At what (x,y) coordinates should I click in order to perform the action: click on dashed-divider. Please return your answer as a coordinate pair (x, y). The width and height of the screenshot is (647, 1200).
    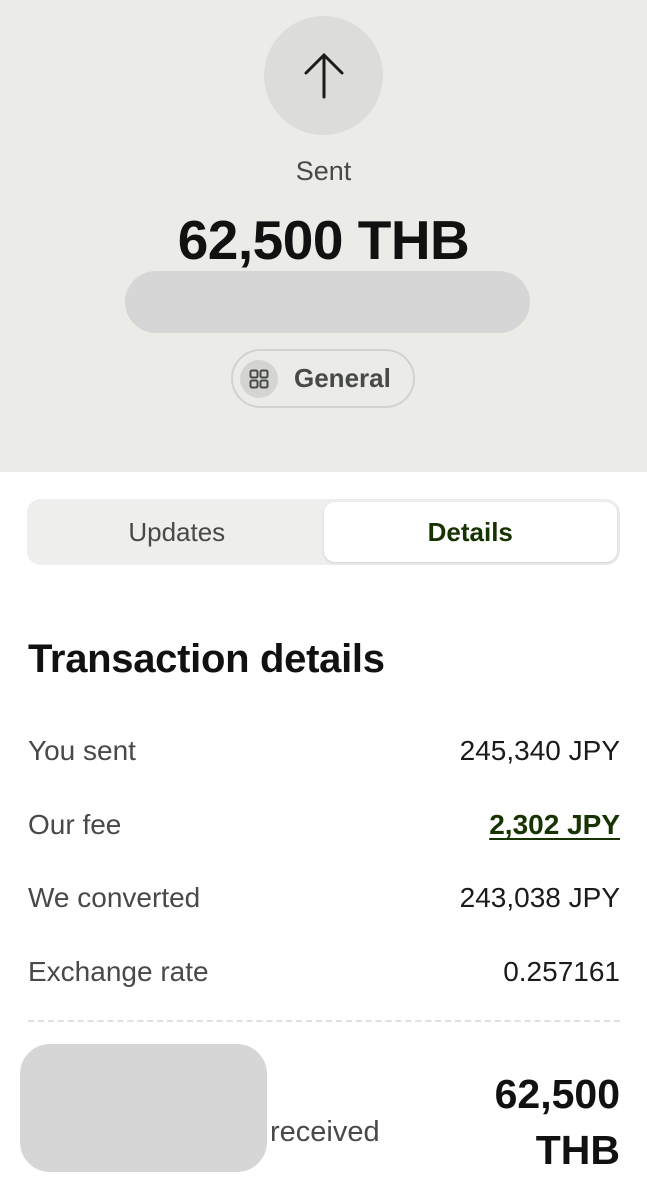
    Looking at the image, I should click on (324, 1021).